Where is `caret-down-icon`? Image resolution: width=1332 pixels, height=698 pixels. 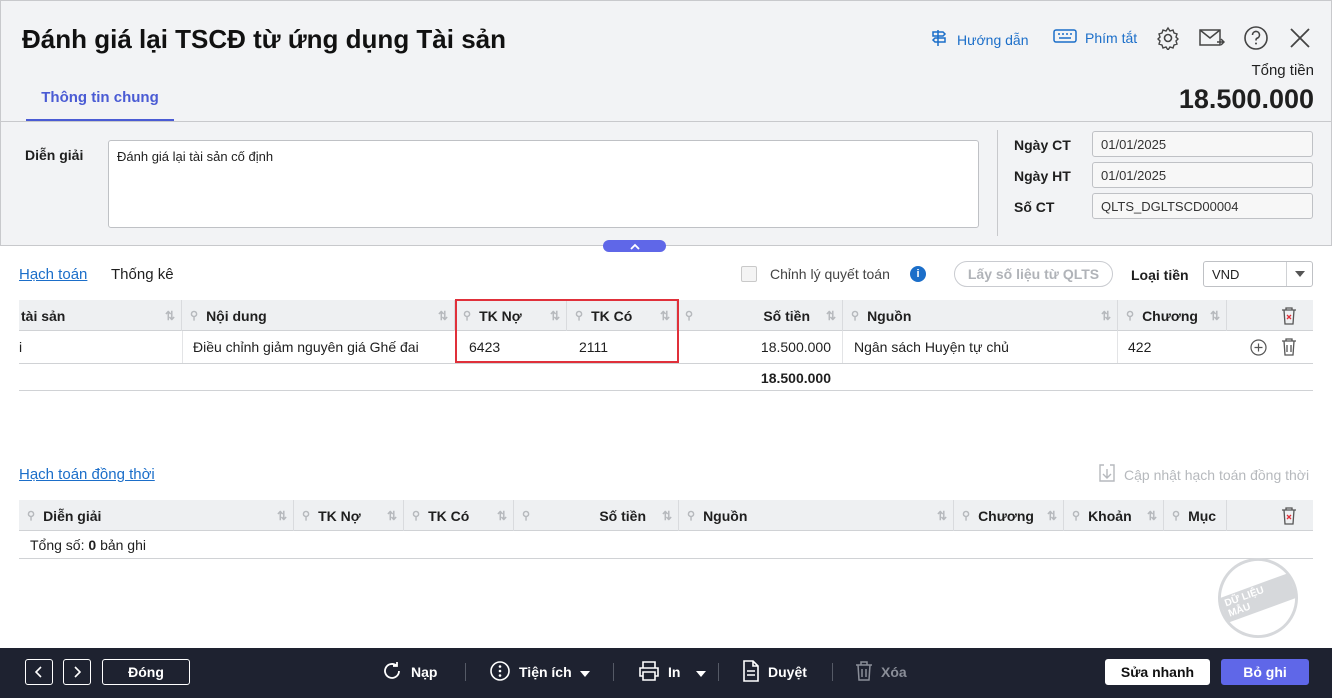
caret-down-icon is located at coordinates (701, 672).